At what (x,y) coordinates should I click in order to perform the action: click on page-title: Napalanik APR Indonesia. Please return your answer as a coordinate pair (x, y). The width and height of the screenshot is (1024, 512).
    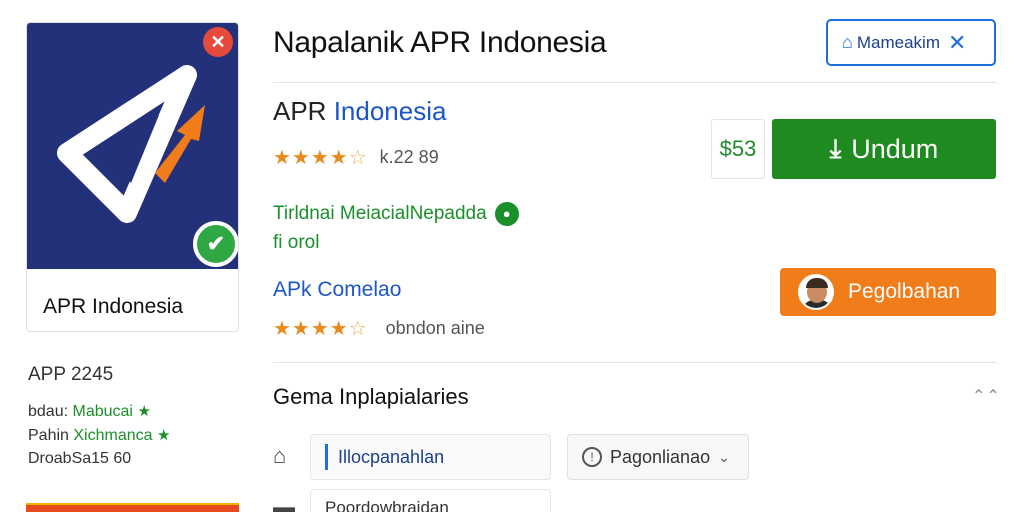
    Looking at the image, I should click on (440, 42).